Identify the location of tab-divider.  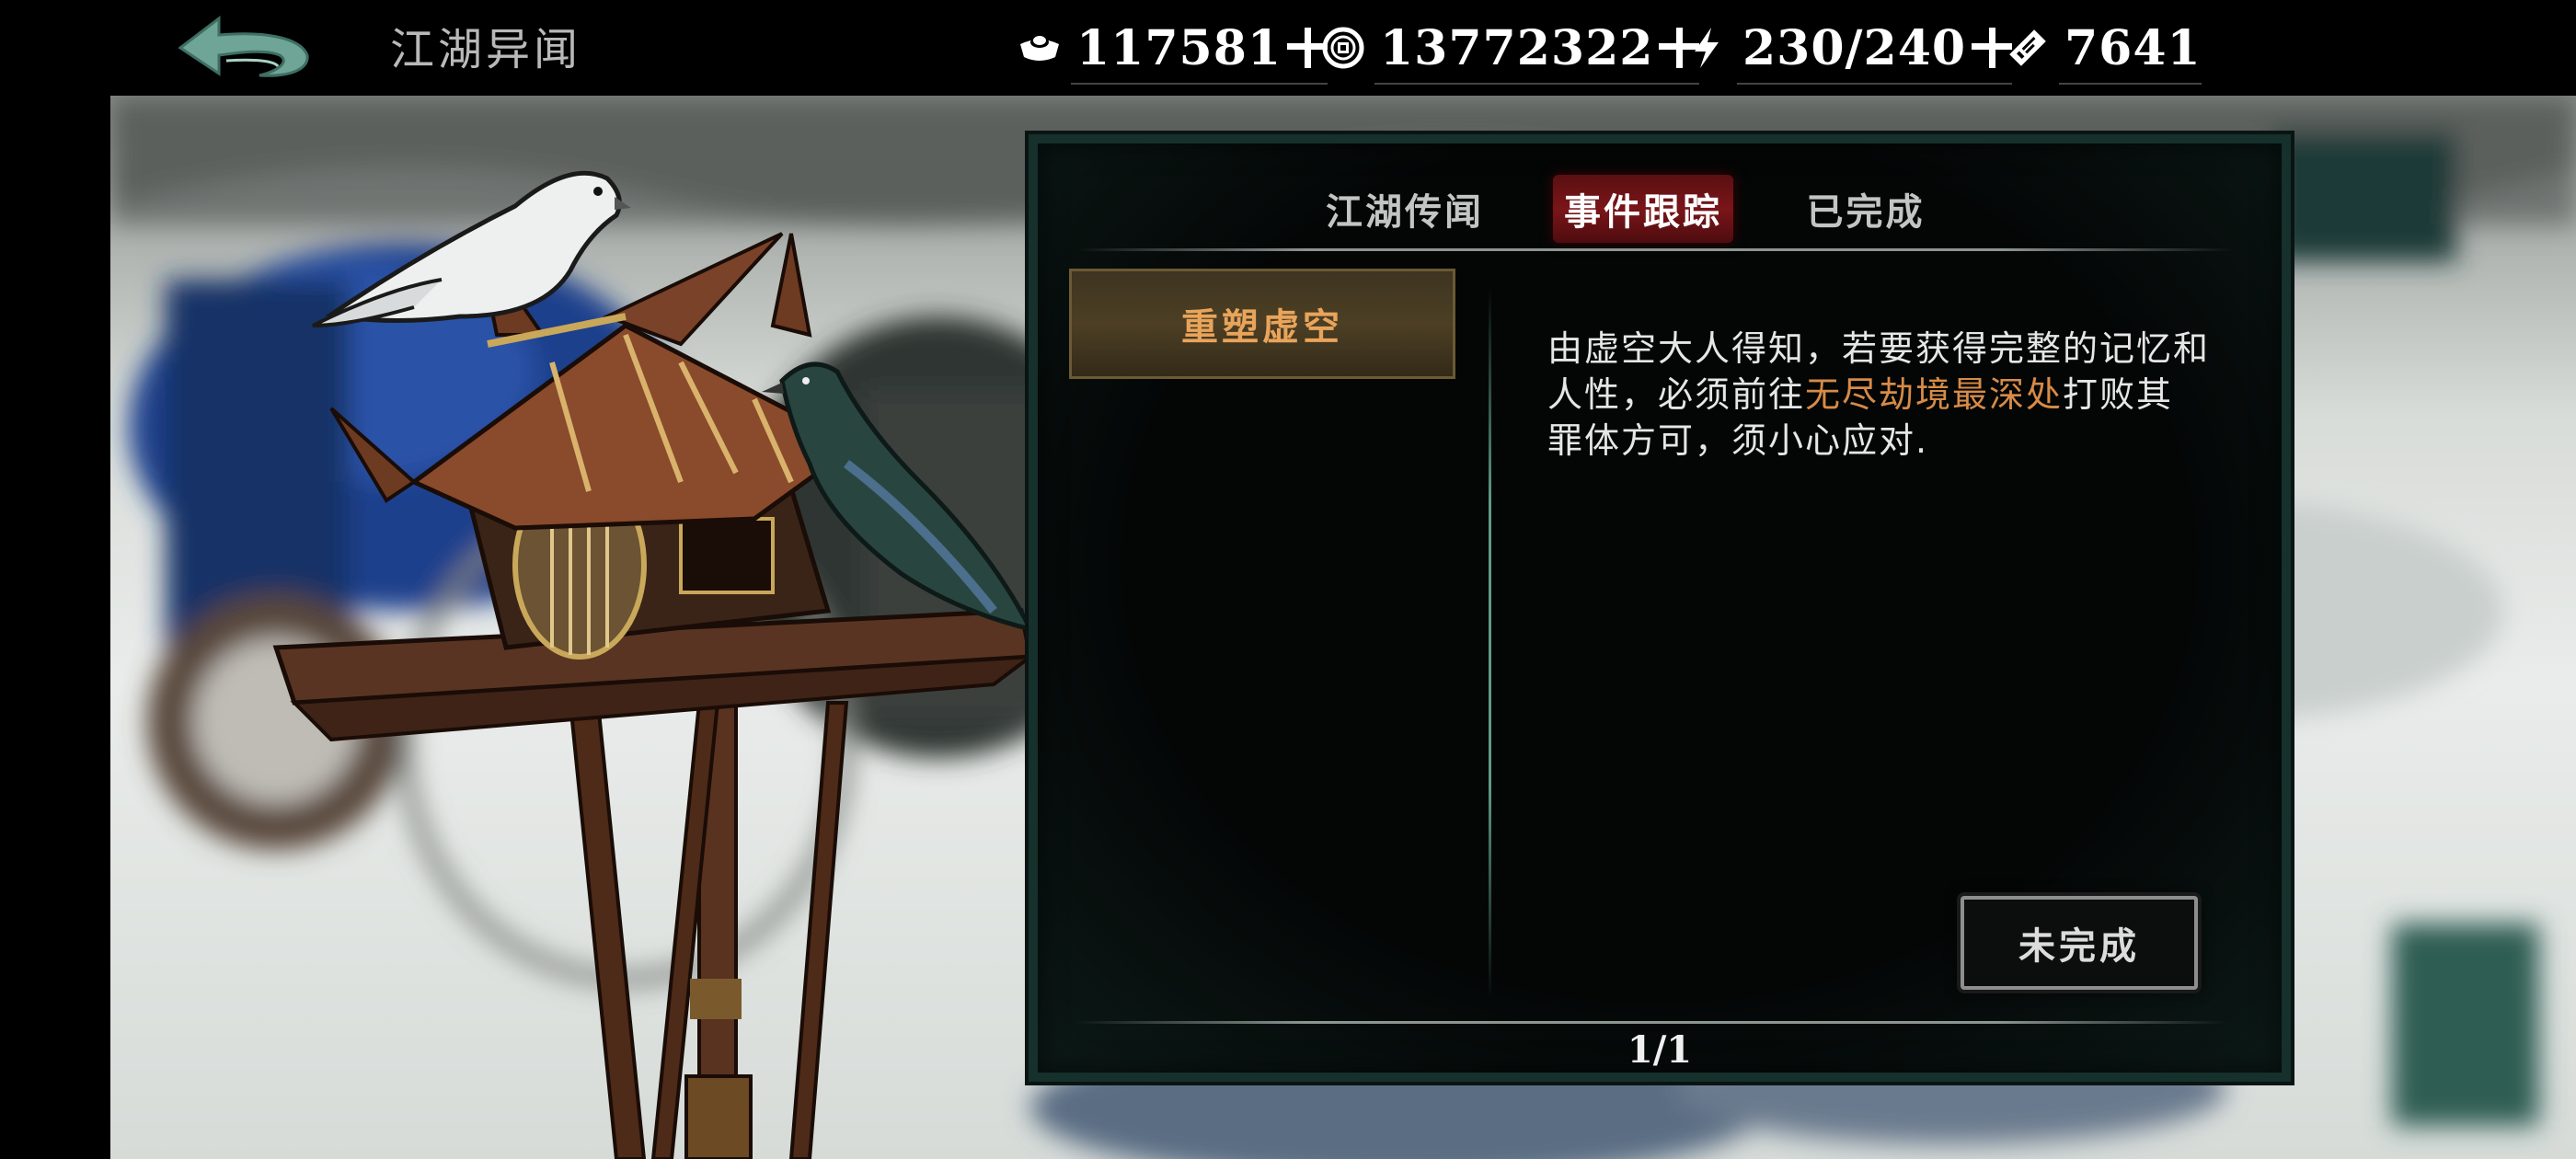
(1655, 249).